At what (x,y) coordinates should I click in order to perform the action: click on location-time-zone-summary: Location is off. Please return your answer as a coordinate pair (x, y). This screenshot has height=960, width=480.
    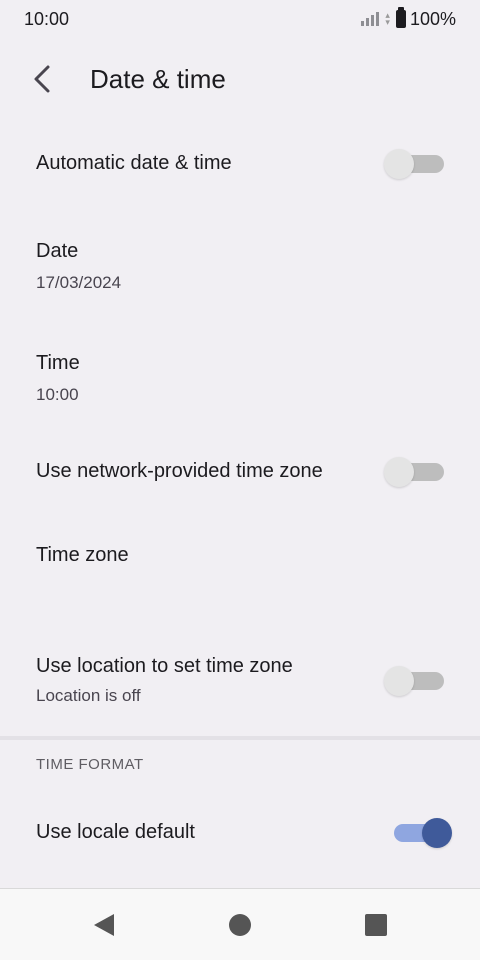
    Looking at the image, I should click on (88, 695).